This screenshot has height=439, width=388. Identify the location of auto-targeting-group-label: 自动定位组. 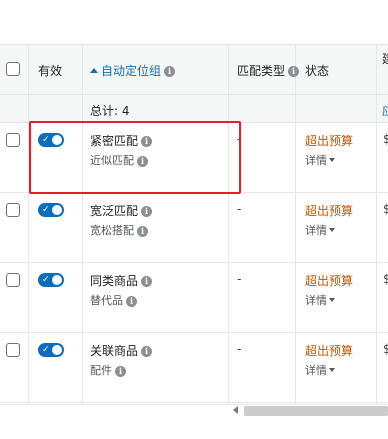
(131, 71).